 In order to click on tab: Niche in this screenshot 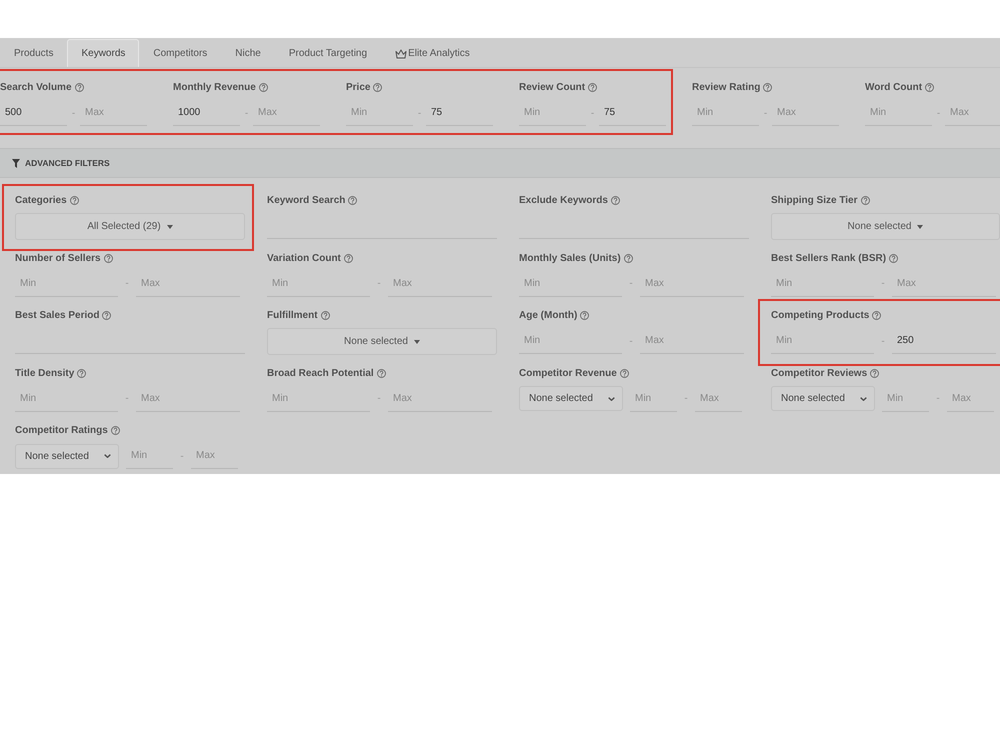, I will do `click(248, 53)`.